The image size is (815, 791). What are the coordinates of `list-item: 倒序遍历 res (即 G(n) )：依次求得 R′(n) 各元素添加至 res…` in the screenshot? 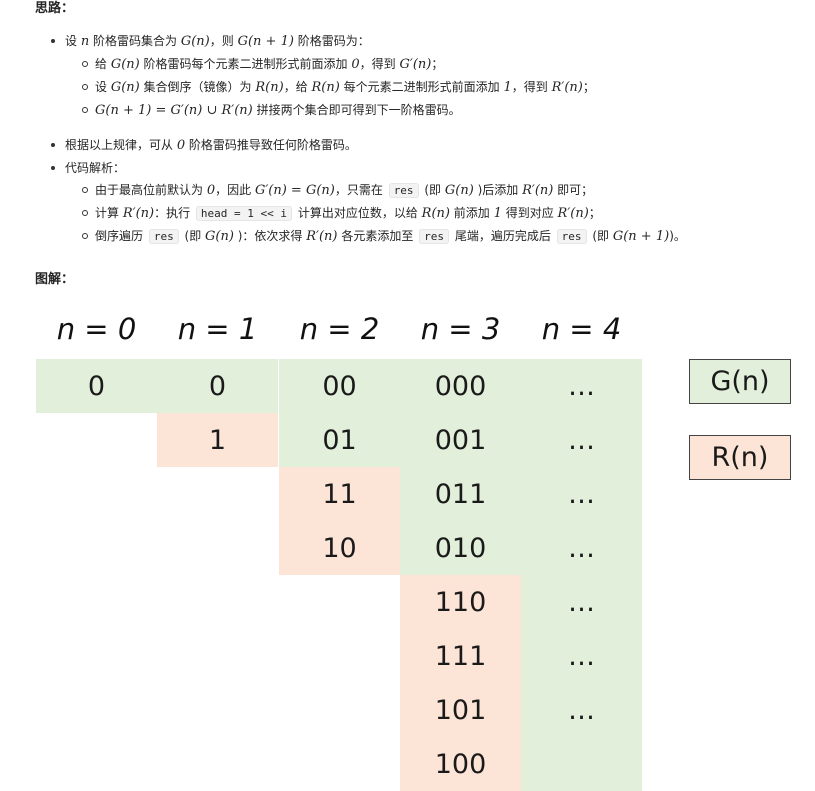 It's located at (435, 236).